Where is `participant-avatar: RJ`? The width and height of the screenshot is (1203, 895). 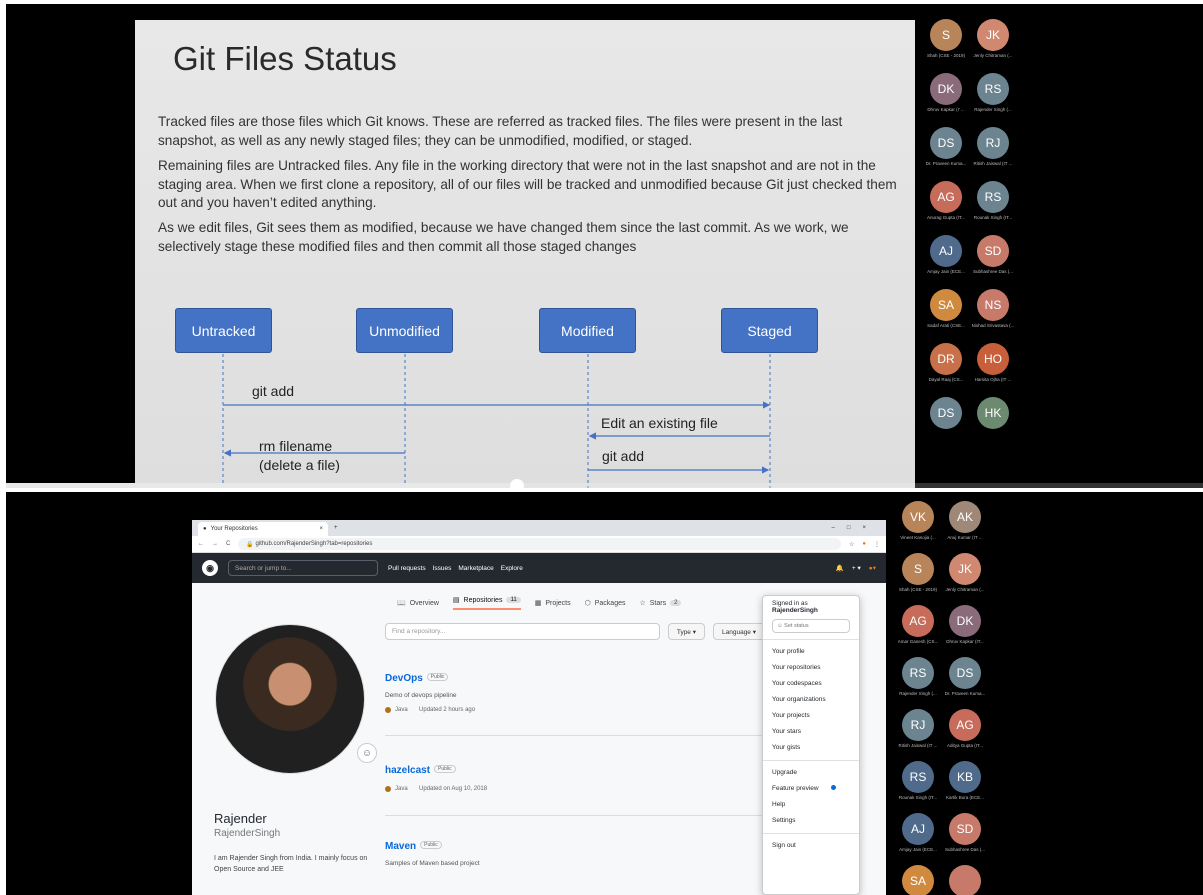
participant-avatar: RJ is located at coordinates (918, 725).